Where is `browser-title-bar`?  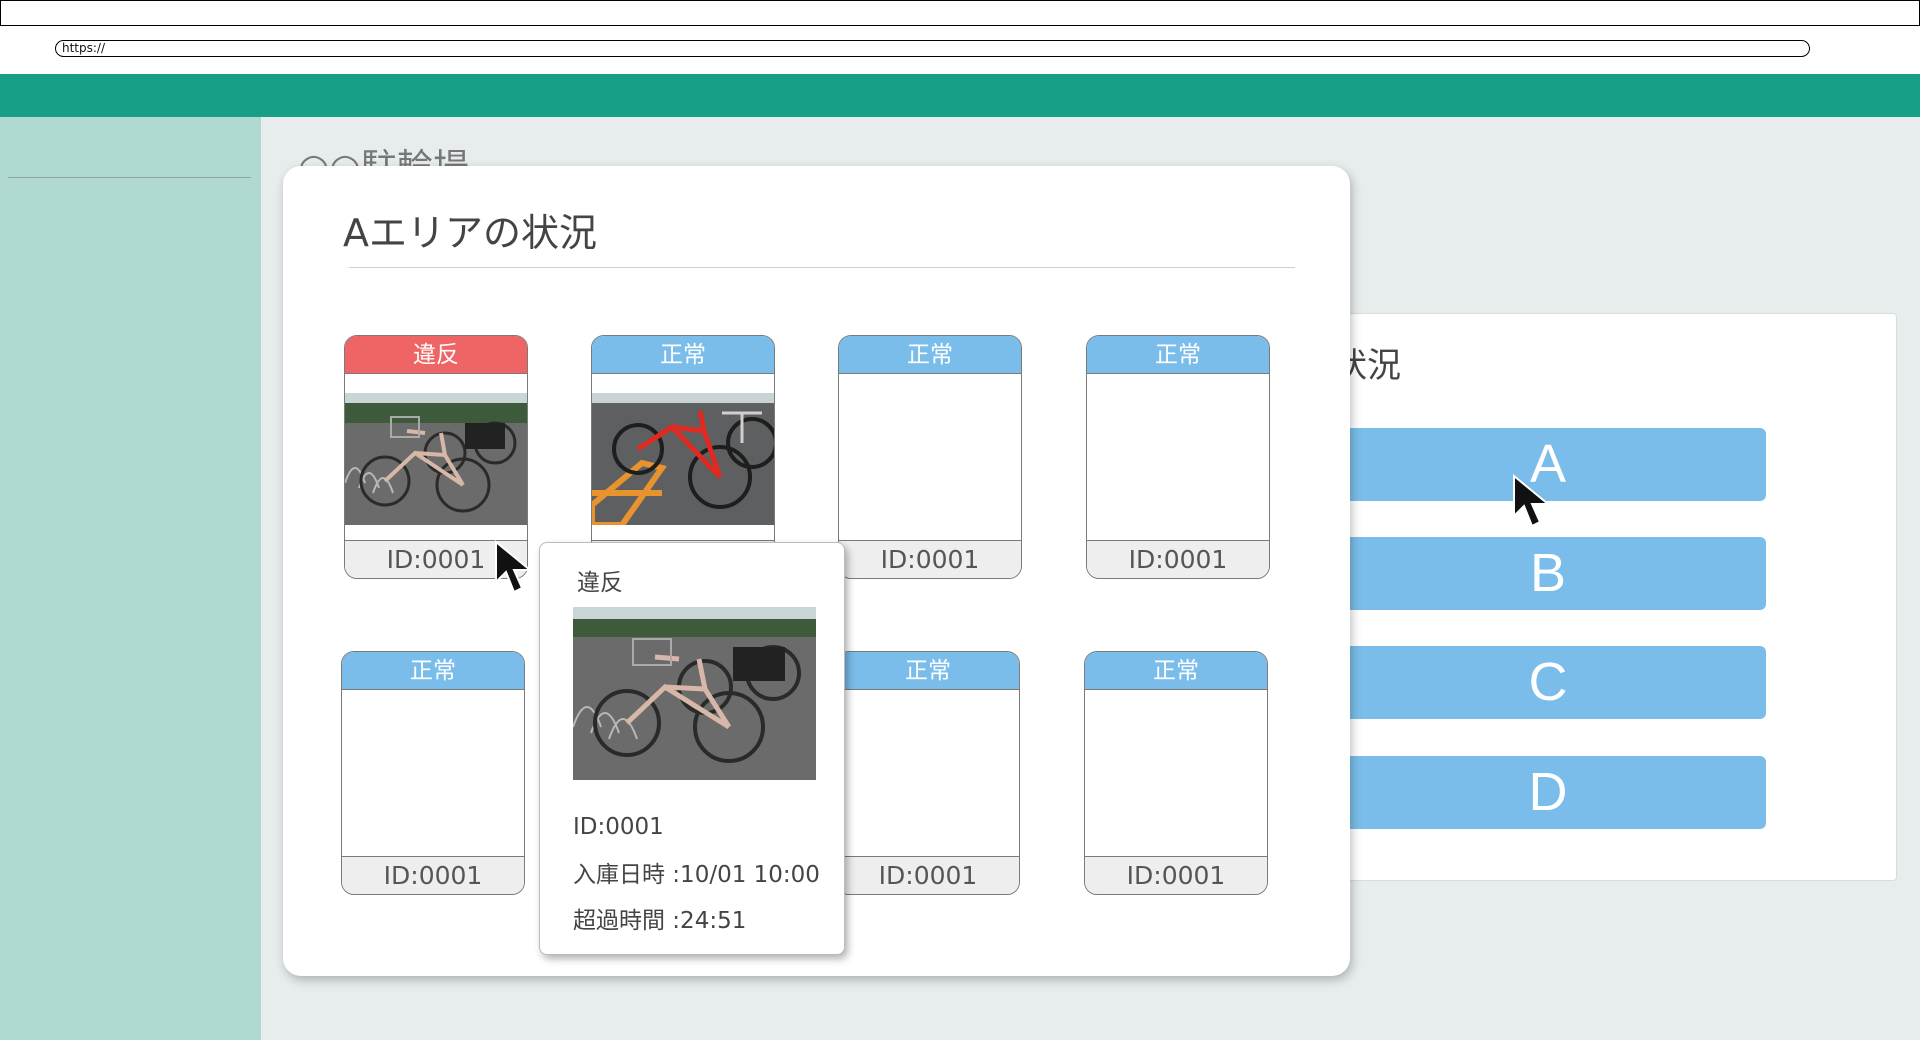 browser-title-bar is located at coordinates (960, 13).